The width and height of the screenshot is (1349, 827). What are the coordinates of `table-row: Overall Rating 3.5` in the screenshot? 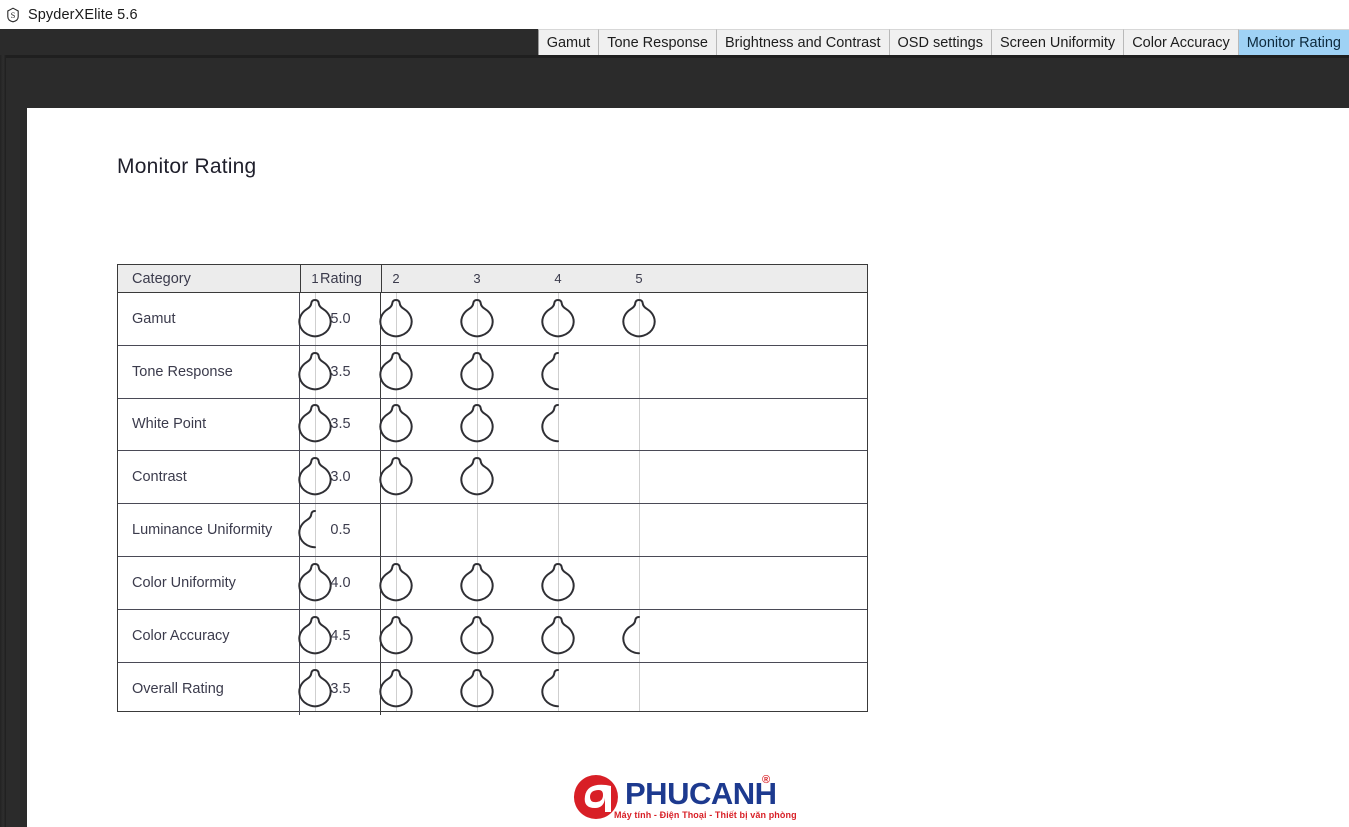 It's located at (492, 689).